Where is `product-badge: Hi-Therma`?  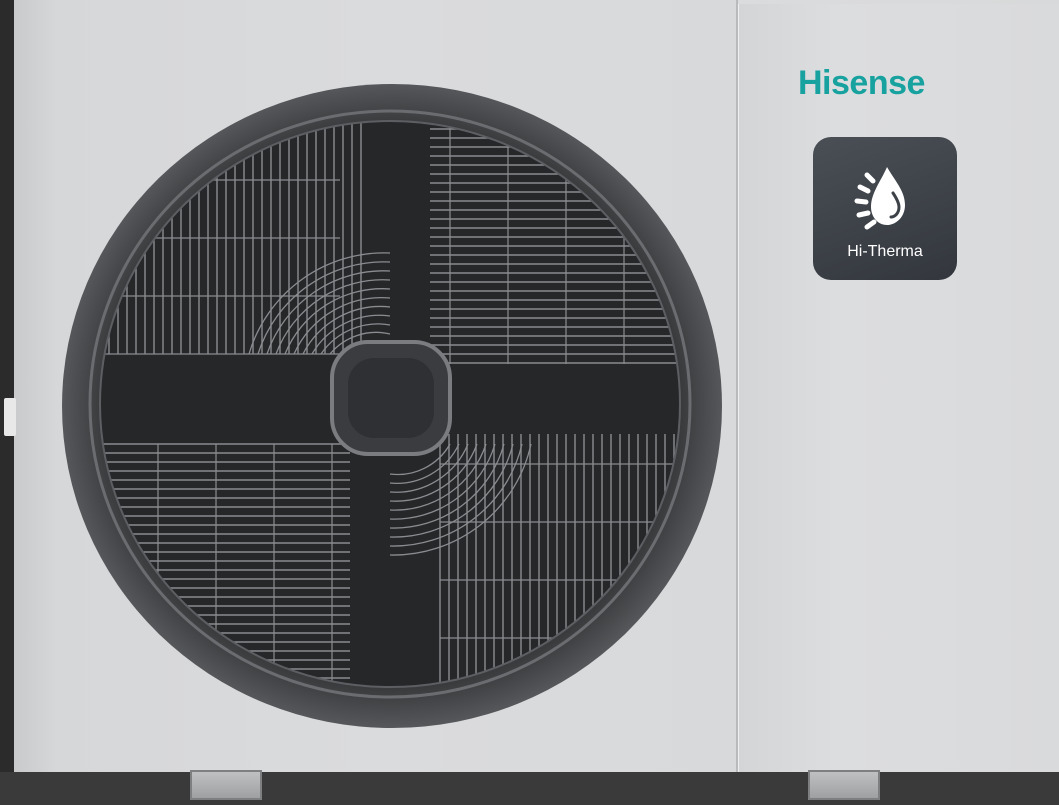
product-badge: Hi-Therma is located at coordinates (885, 208).